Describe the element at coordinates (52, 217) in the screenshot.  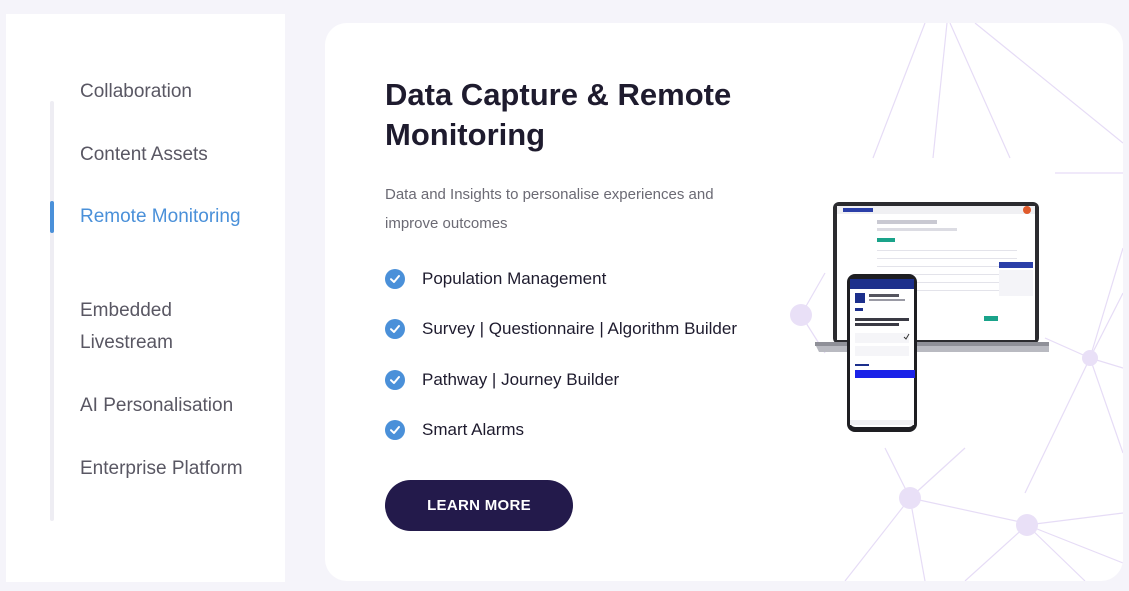
I see `nav-active-indicator` at that location.